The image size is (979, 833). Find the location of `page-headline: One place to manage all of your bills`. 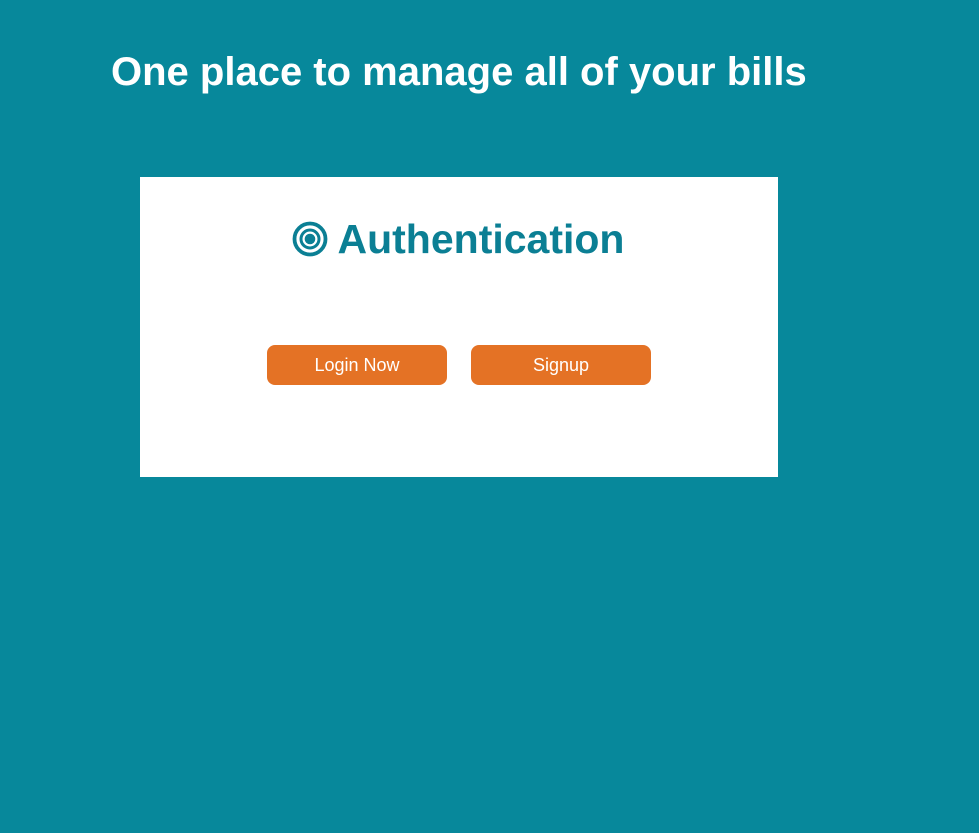

page-headline: One place to manage all of your bills is located at coordinates (459, 72).